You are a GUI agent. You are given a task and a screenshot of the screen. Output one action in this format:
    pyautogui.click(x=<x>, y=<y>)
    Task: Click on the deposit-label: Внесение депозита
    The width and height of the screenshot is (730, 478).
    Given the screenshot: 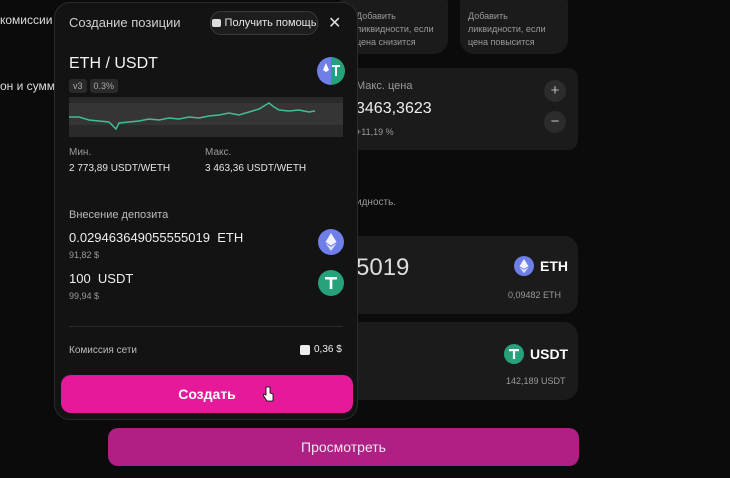 What is the action you would take?
    pyautogui.click(x=119, y=215)
    